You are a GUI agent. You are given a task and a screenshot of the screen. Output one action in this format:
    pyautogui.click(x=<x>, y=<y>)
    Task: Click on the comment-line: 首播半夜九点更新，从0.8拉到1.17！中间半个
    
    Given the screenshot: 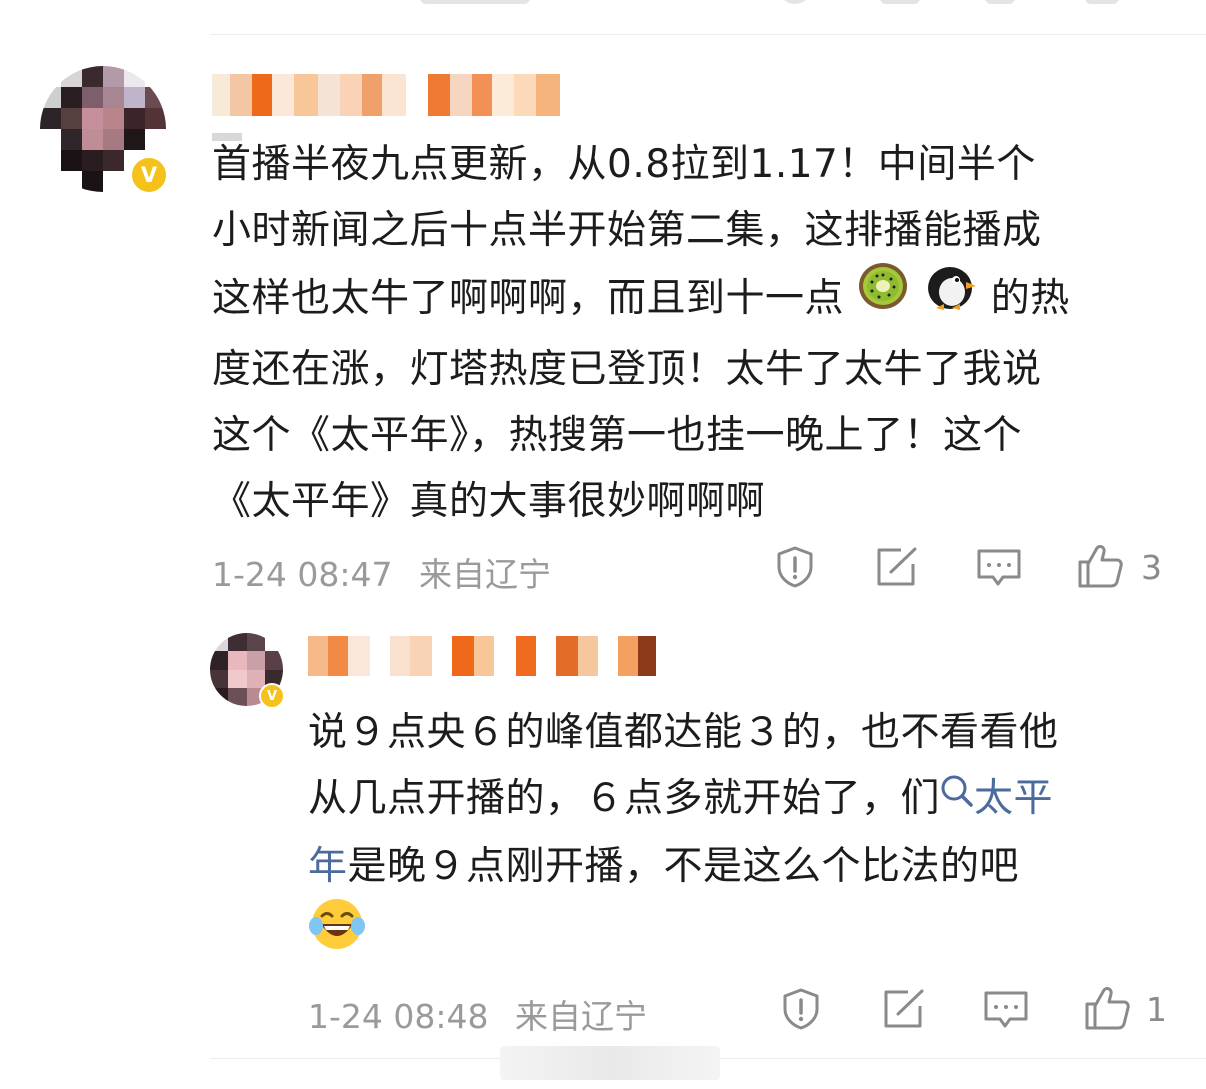 What is the action you would take?
    pyautogui.click(x=624, y=164)
    